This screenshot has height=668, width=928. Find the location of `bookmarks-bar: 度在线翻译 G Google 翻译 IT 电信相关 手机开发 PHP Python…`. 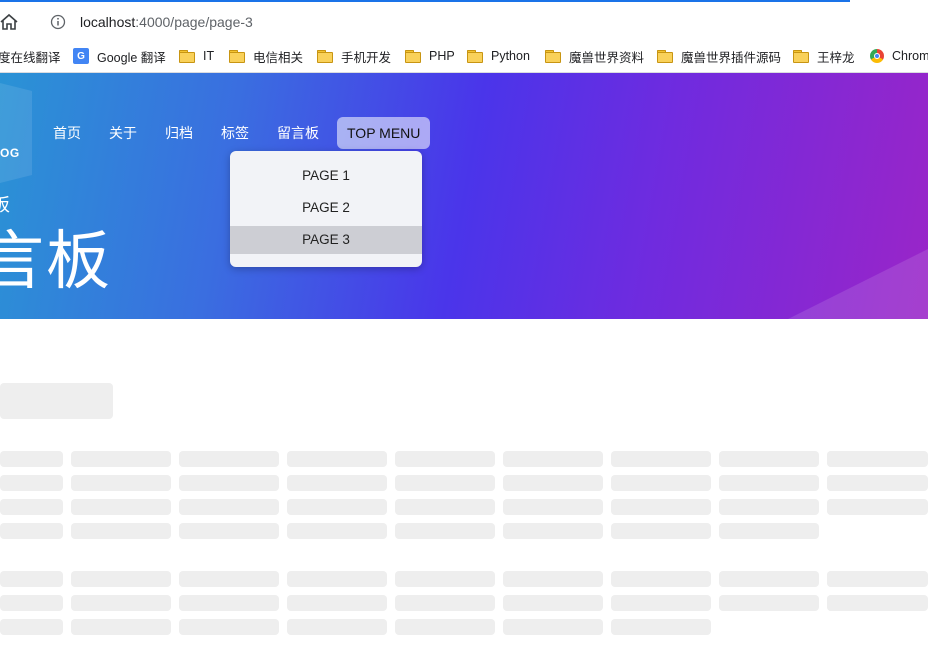

bookmarks-bar: 度在线翻译 G Google 翻译 IT 电信相关 手机开发 PHP Python… is located at coordinates (464, 56).